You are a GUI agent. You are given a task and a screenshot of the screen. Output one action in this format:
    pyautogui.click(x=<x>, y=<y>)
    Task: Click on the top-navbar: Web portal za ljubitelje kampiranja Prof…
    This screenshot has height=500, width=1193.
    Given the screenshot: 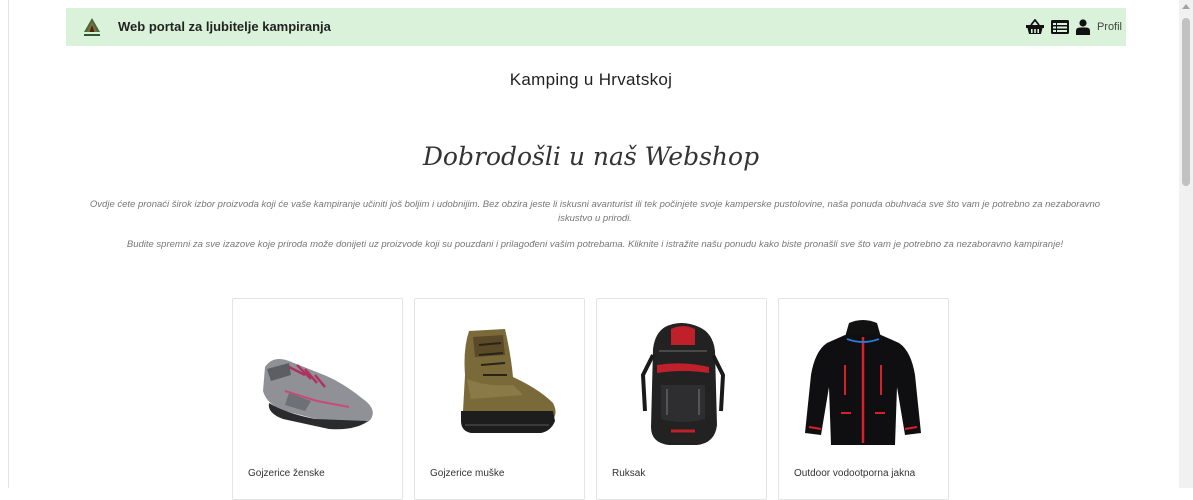 What is the action you would take?
    pyautogui.click(x=596, y=27)
    